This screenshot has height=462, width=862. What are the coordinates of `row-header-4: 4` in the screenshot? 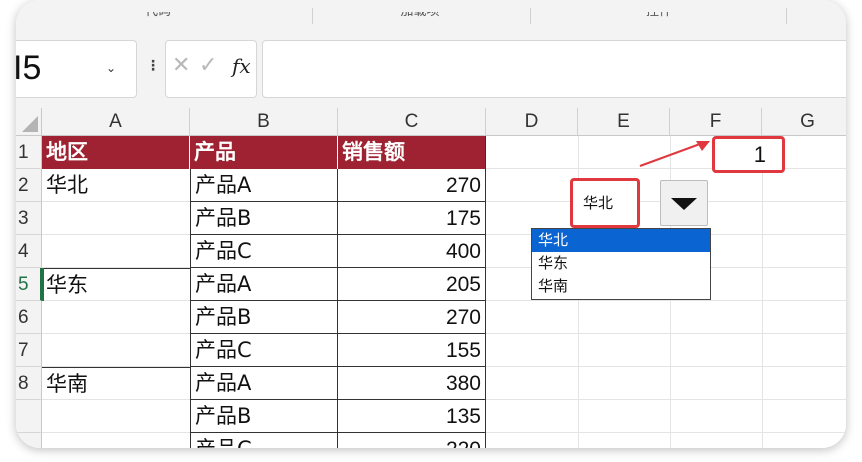 It's located at (29, 251).